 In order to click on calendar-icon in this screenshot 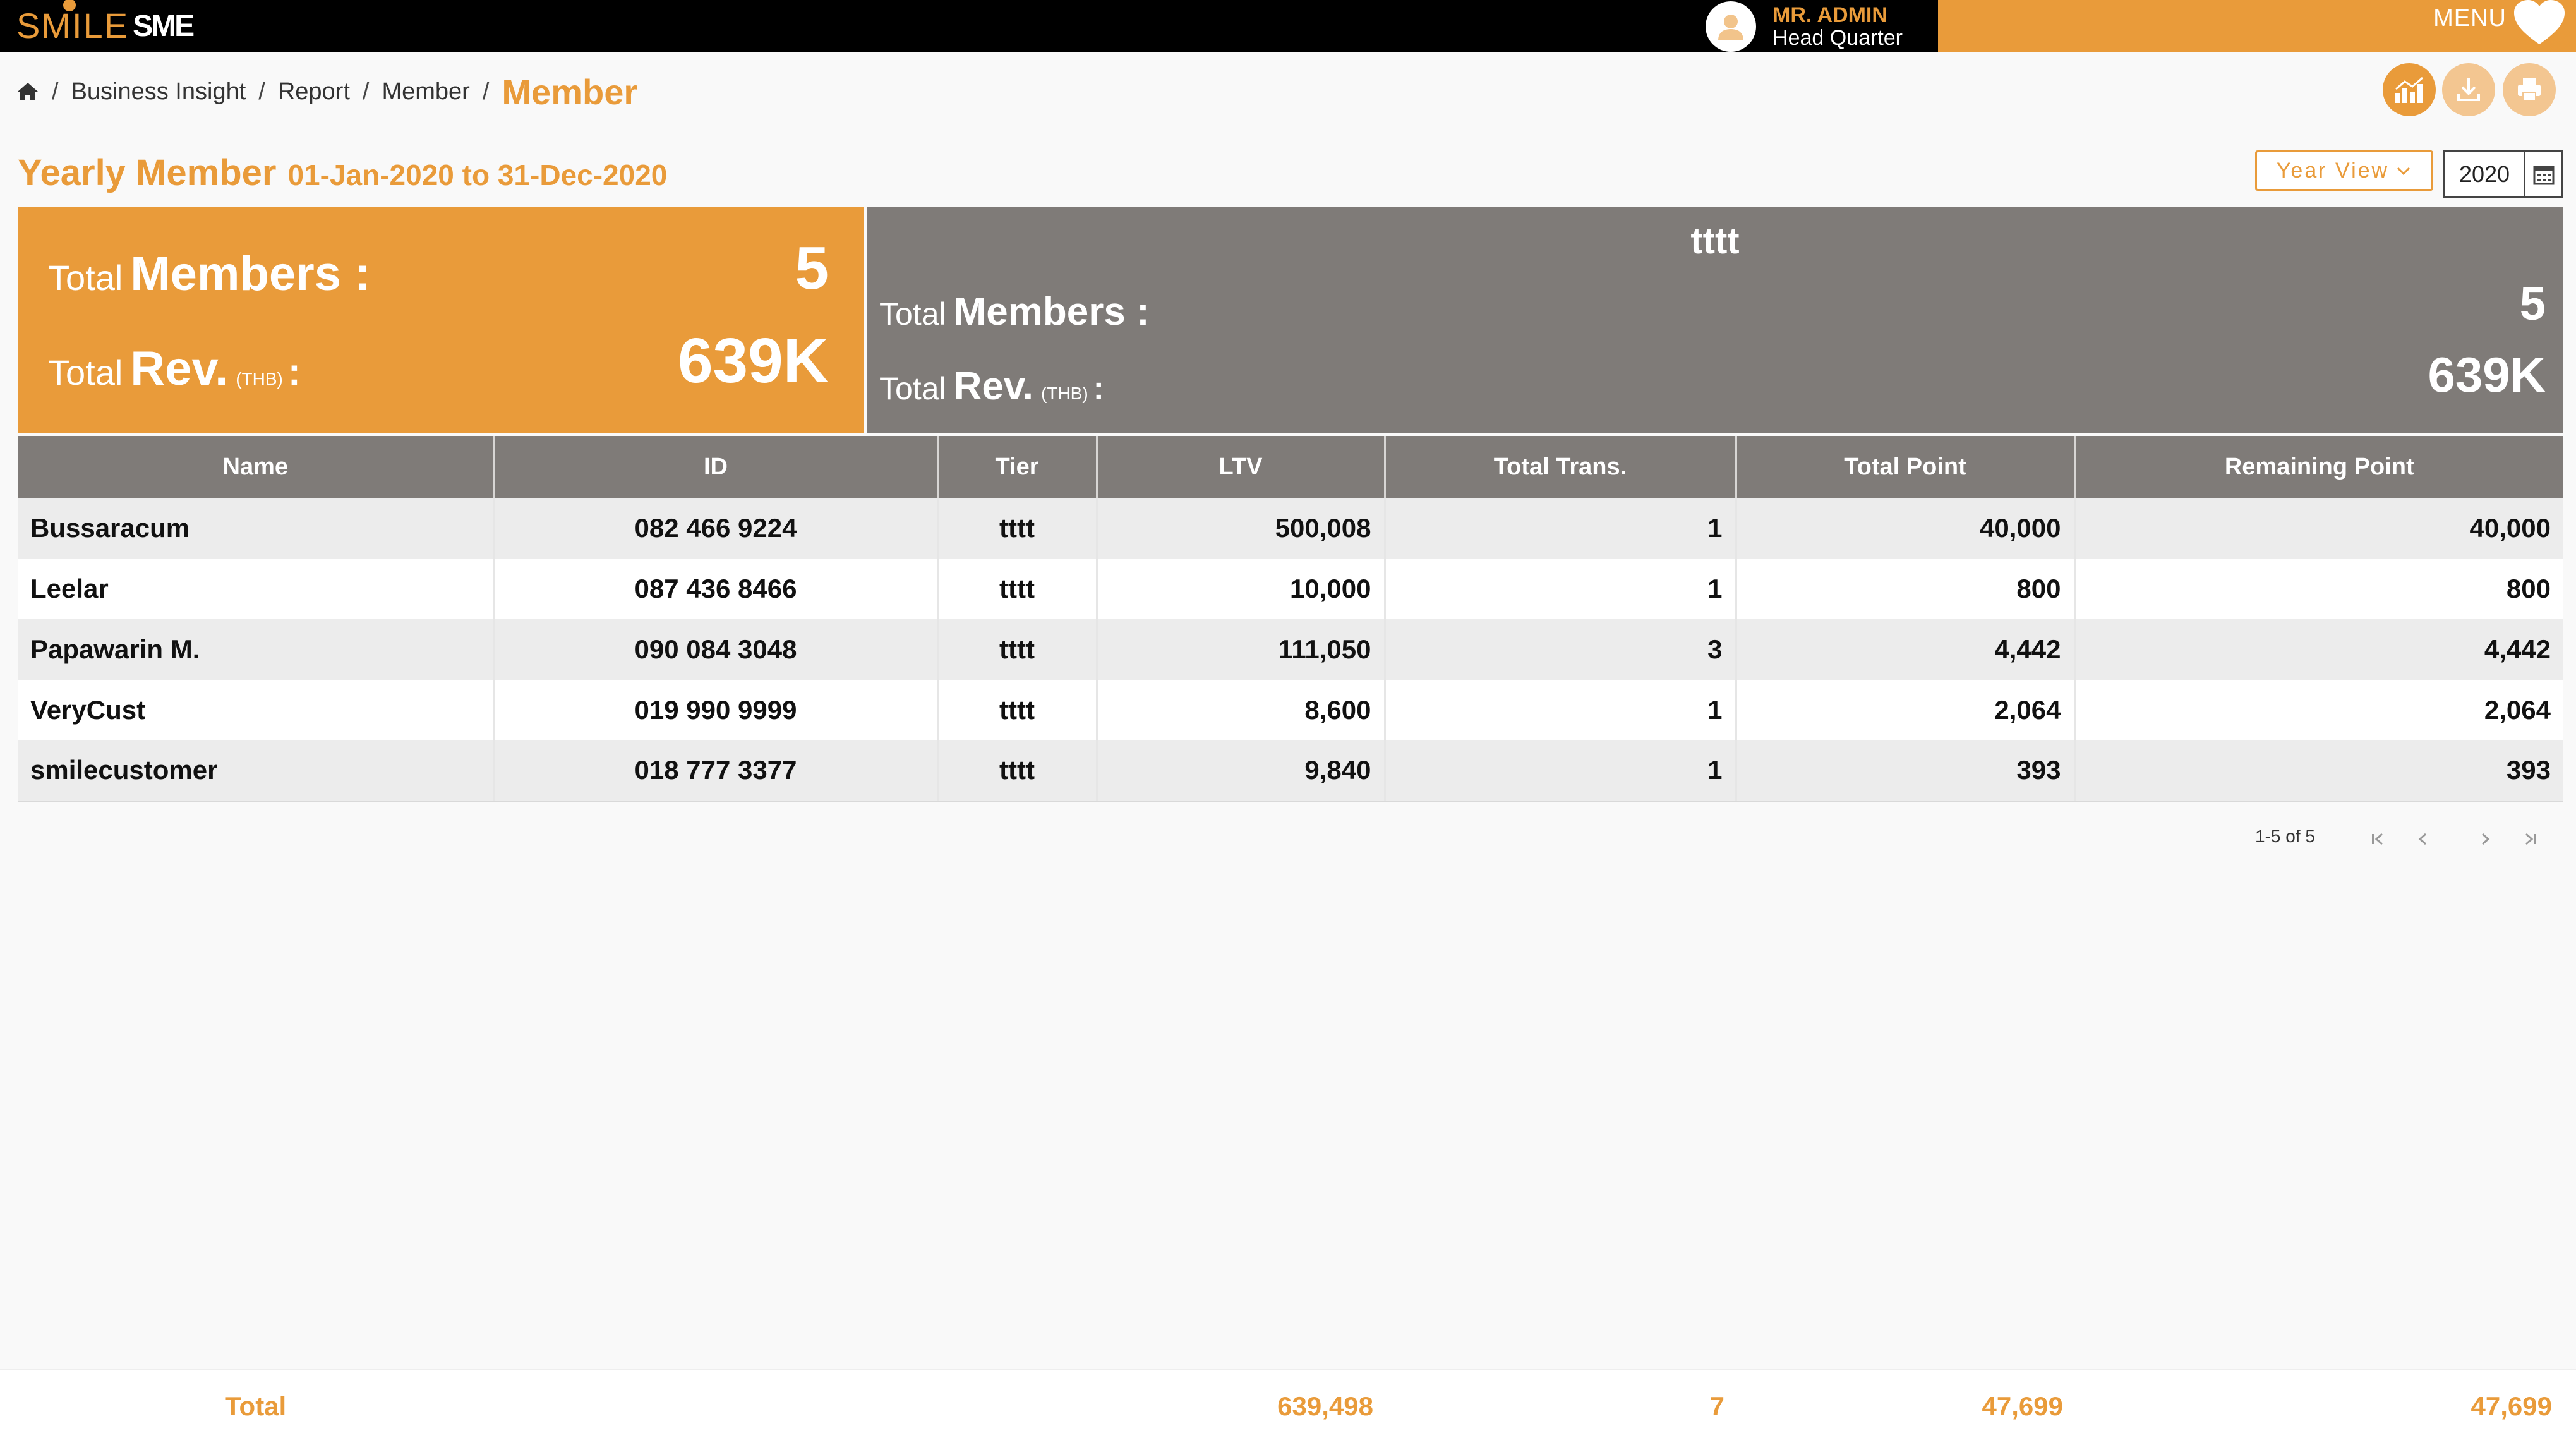, I will do `click(2542, 174)`.